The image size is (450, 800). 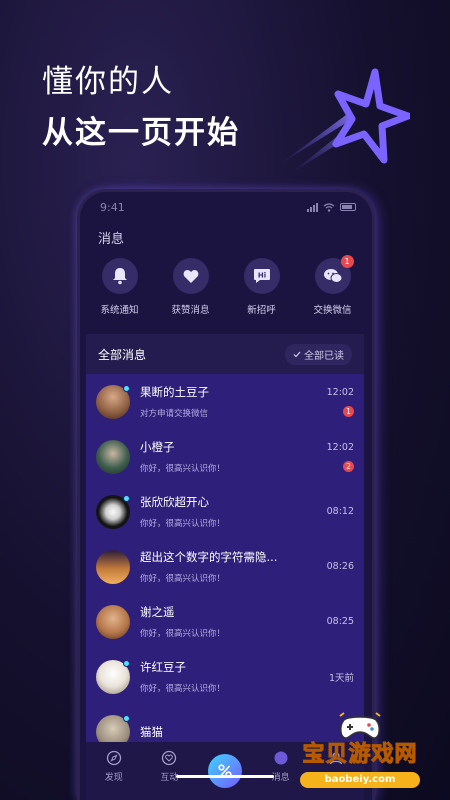 I want to click on quick-exchange-wechat: 1 交换微信, so click(x=333, y=290).